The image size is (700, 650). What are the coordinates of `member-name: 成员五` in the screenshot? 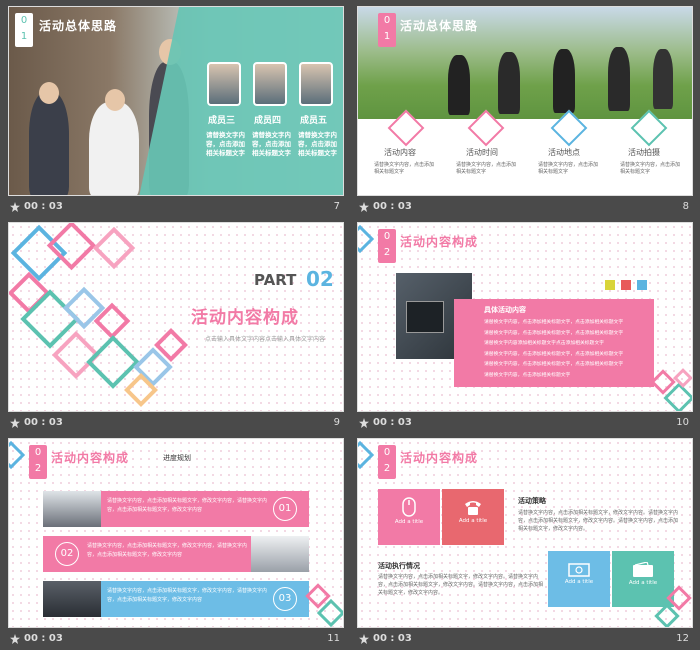 It's located at (314, 121).